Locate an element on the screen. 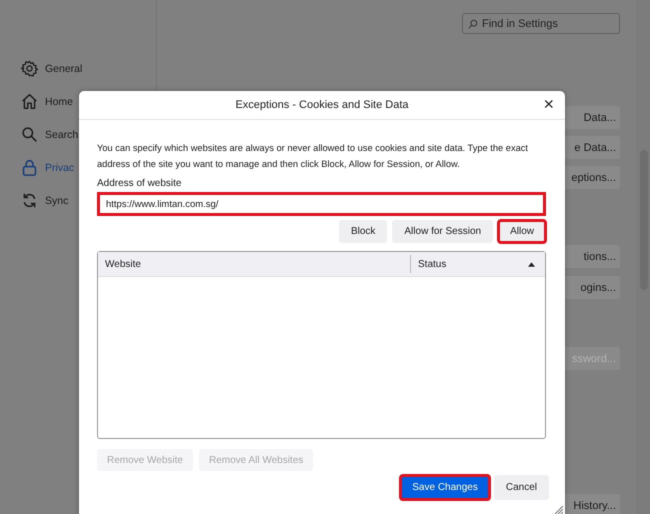 This screenshot has height=514, width=650. resize-grip-icon is located at coordinates (558, 509).